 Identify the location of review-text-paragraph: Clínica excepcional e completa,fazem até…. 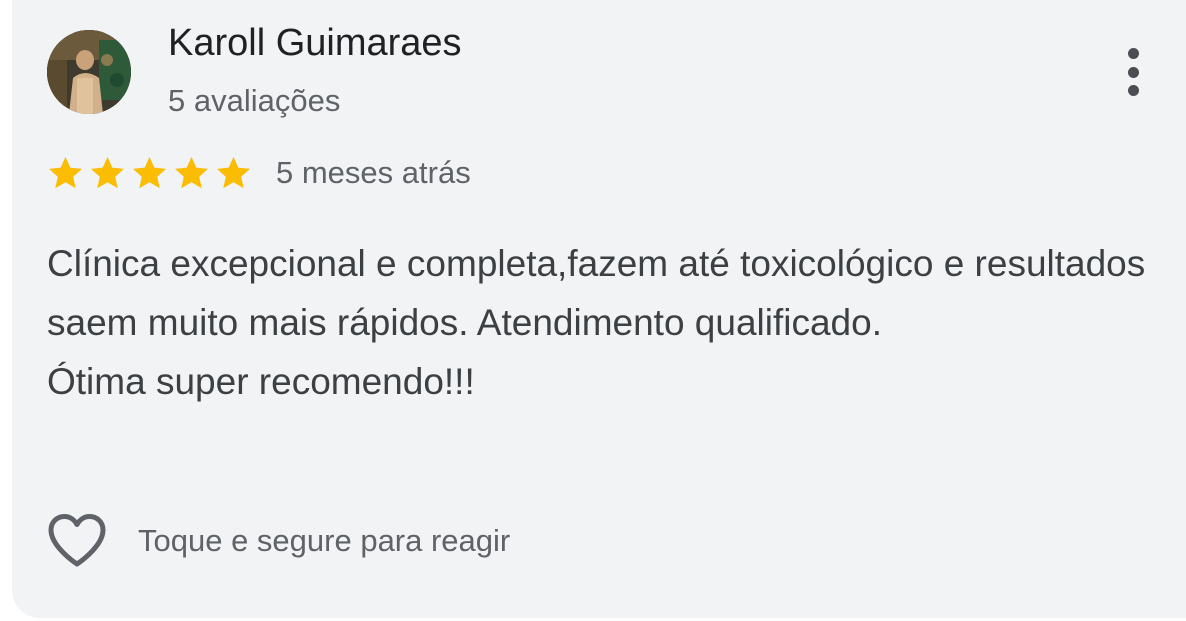
(596, 293).